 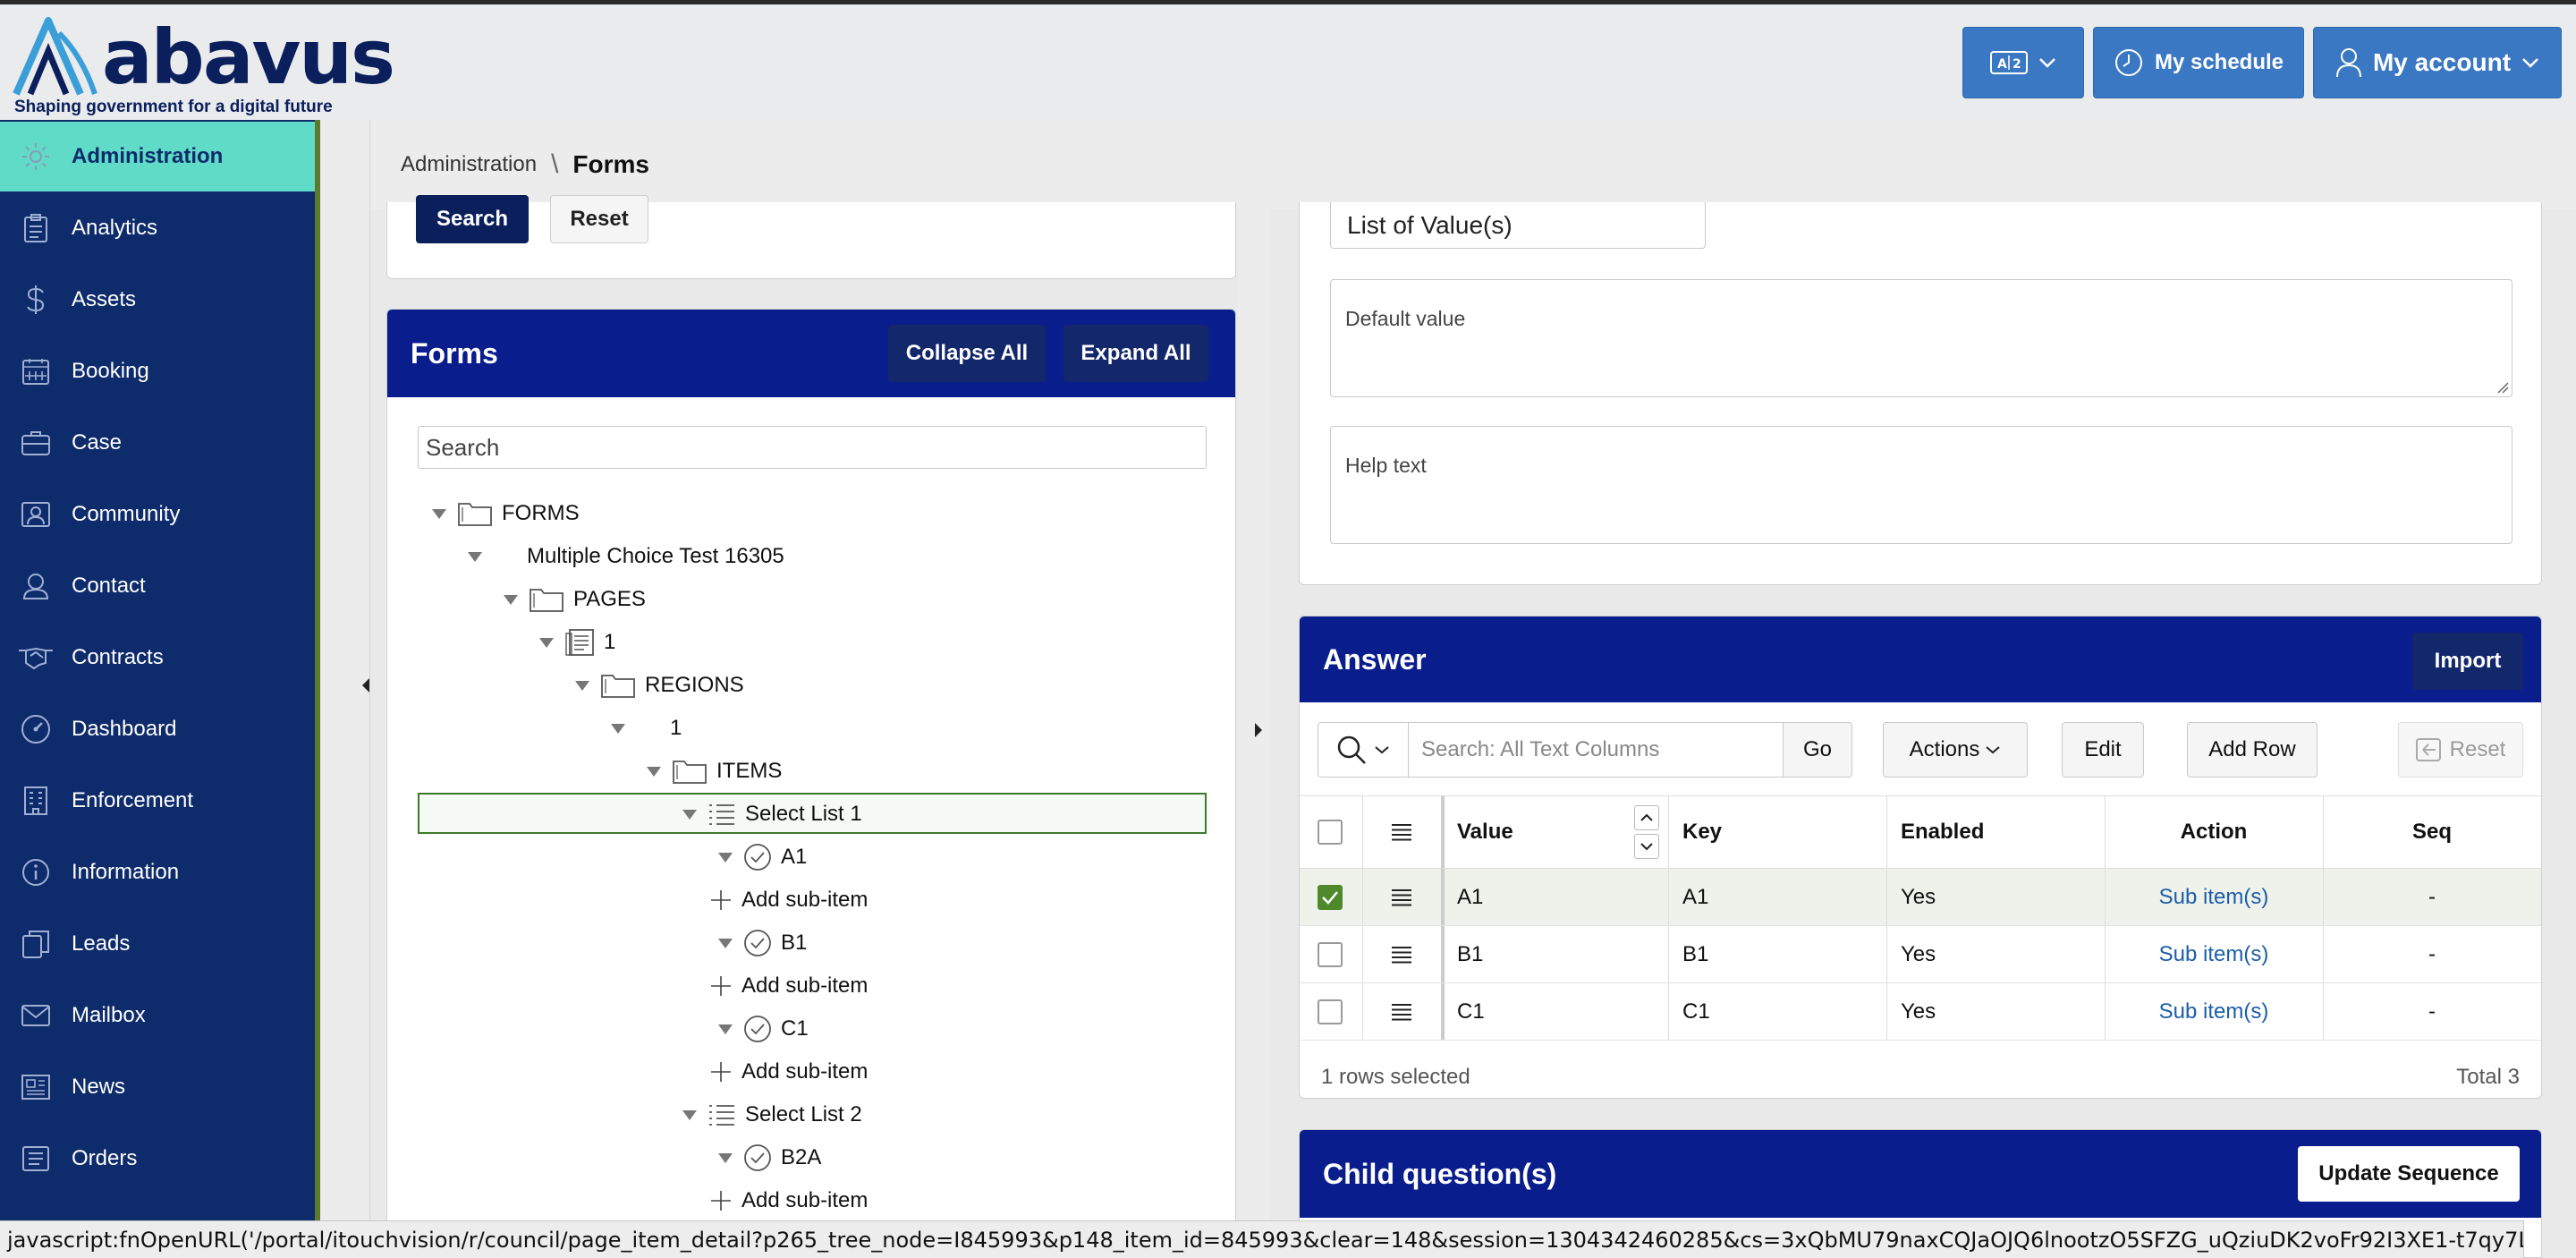 What do you see at coordinates (1401, 832) in the screenshot?
I see `row-menu-header` at bounding box center [1401, 832].